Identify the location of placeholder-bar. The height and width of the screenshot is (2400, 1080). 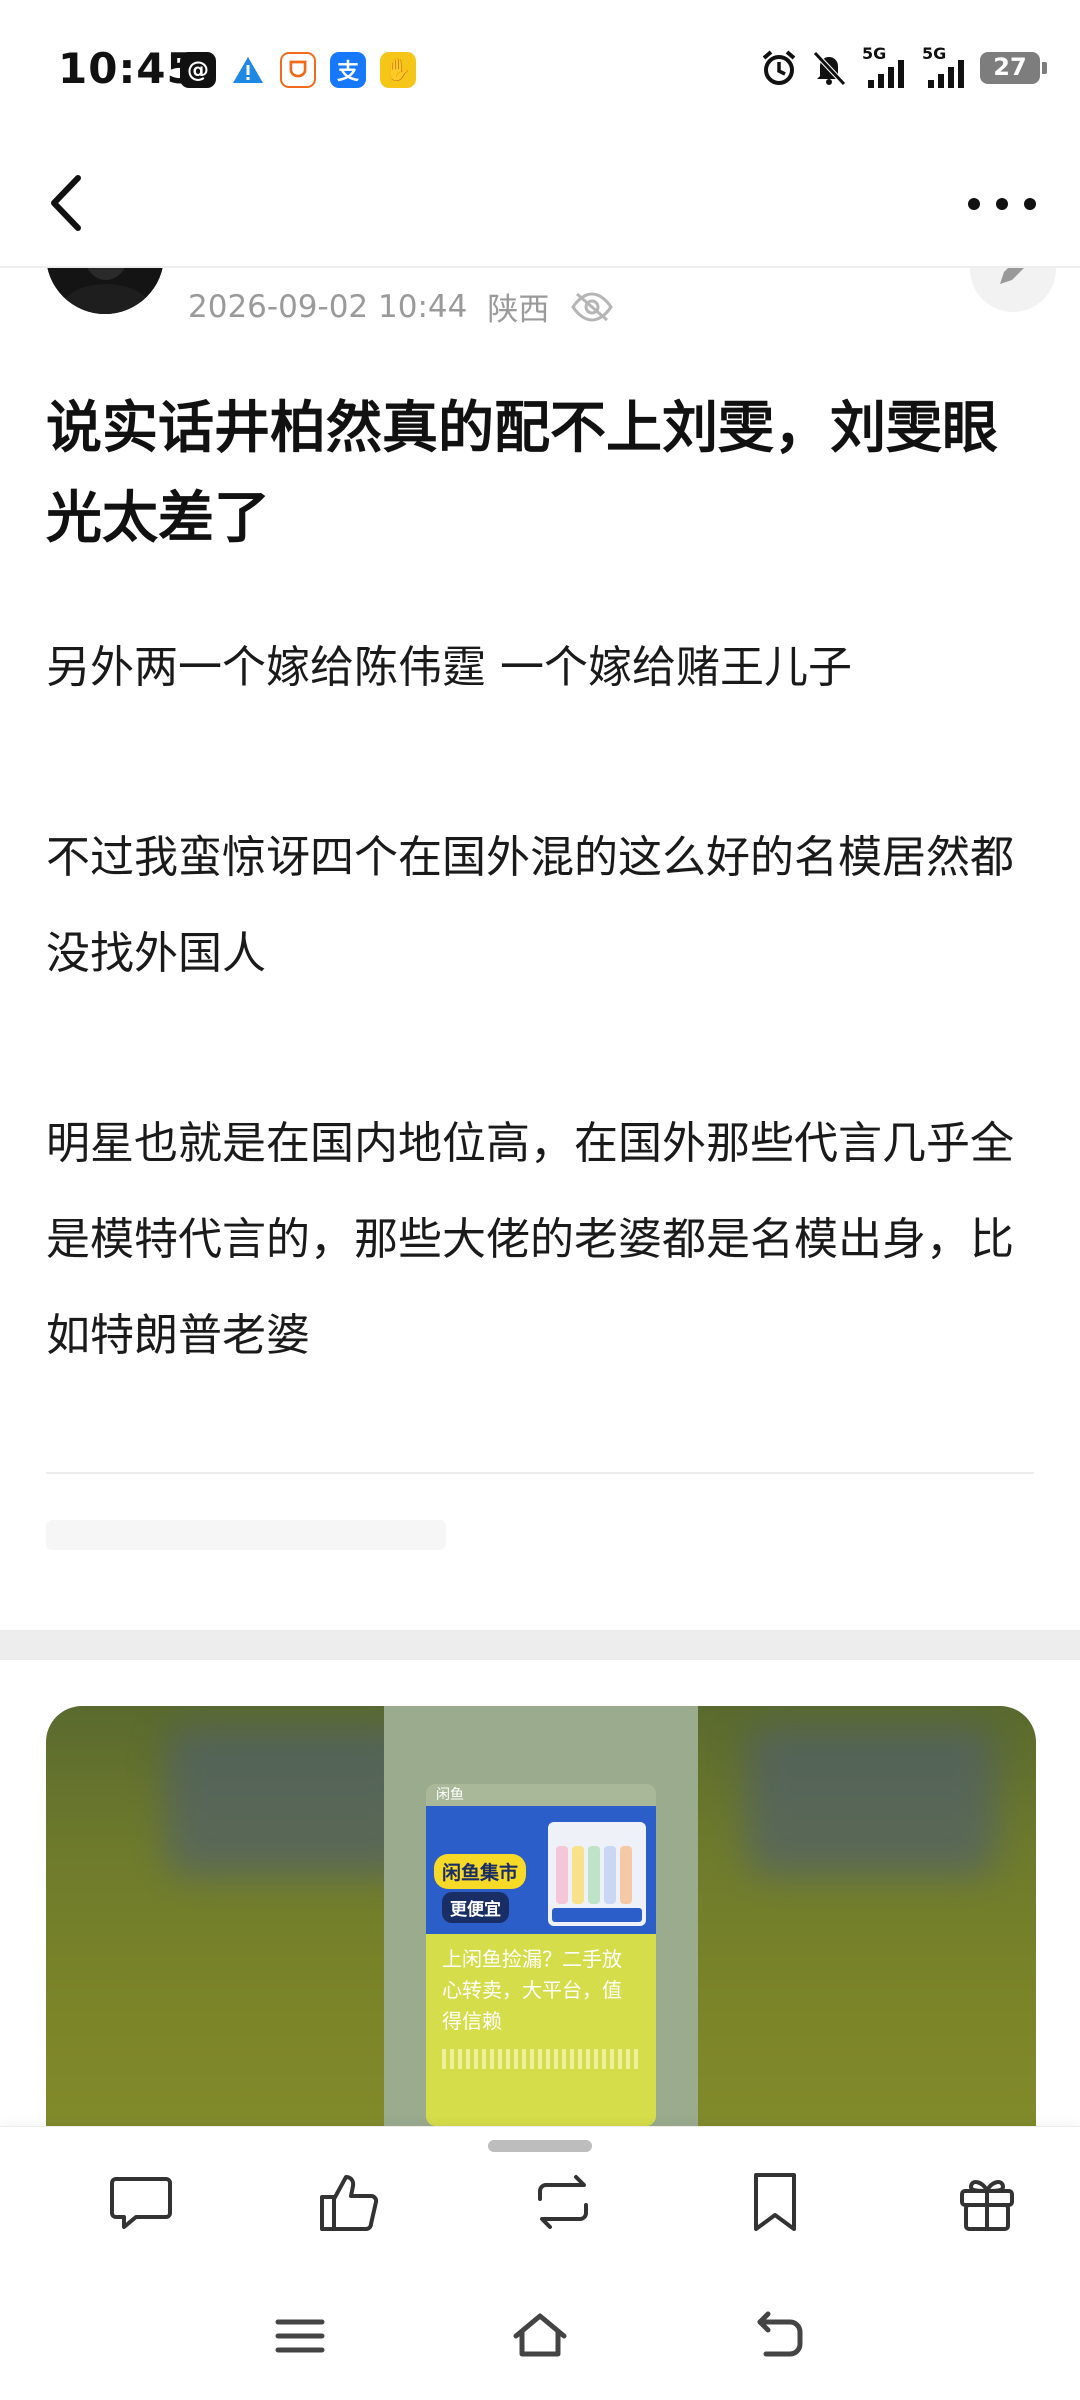
(246, 1535).